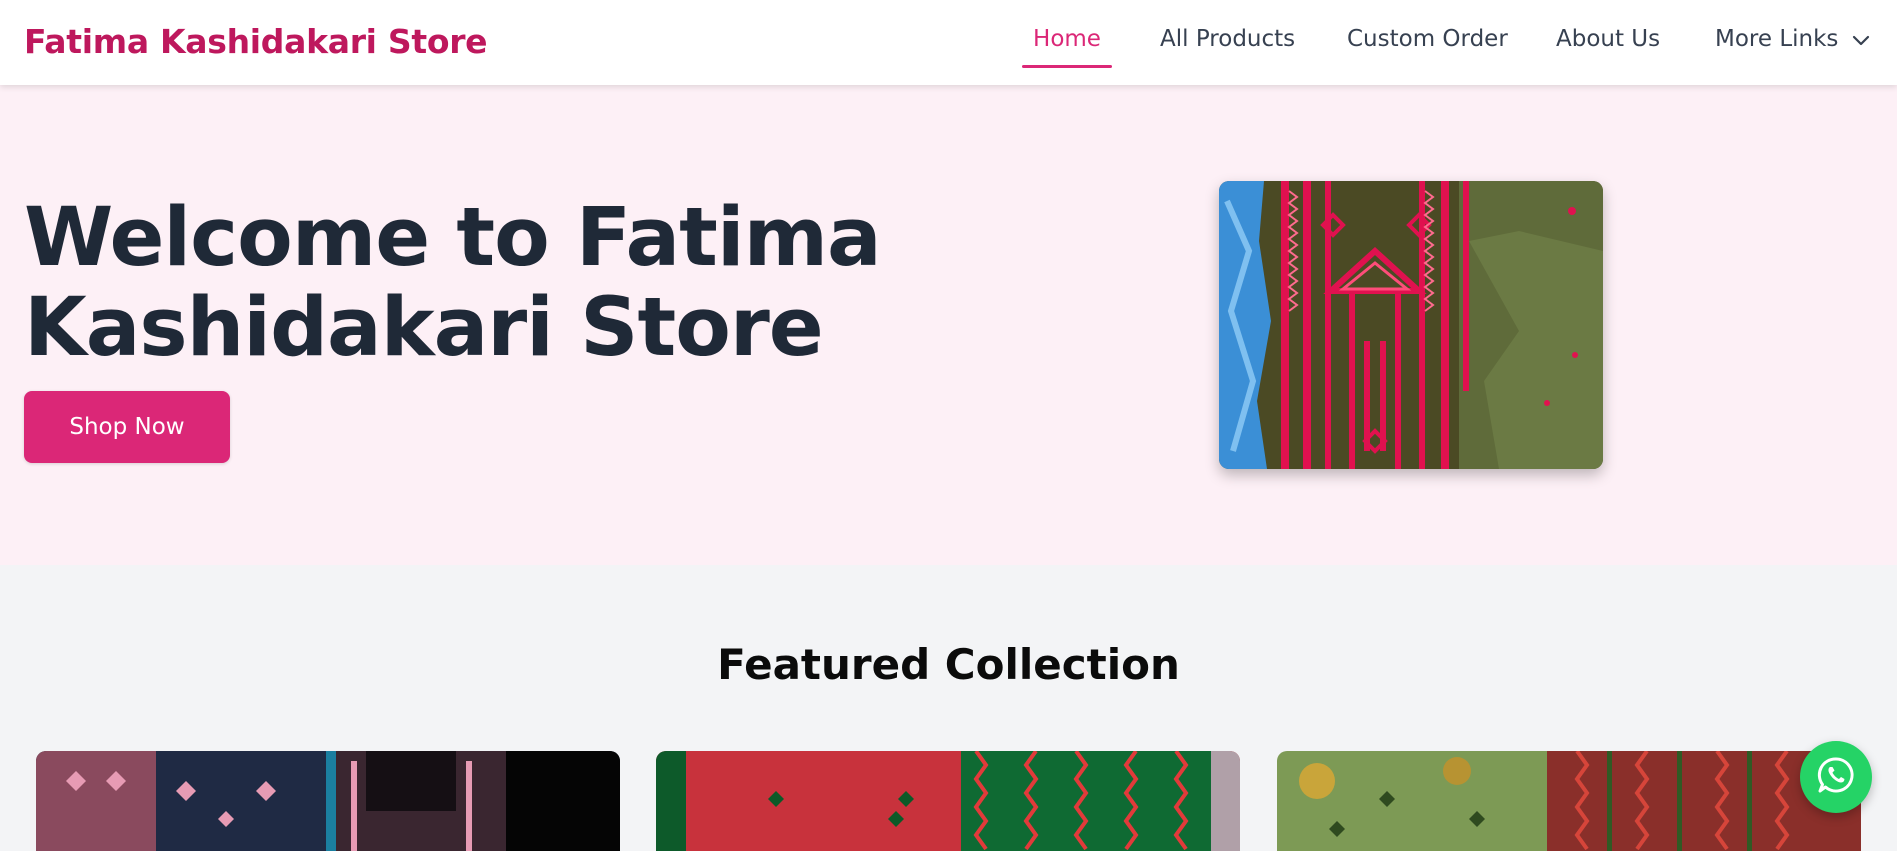  What do you see at coordinates (453, 283) in the screenshot?
I see `hero-title: Welcome to Fatima Kashidakari Store` at bounding box center [453, 283].